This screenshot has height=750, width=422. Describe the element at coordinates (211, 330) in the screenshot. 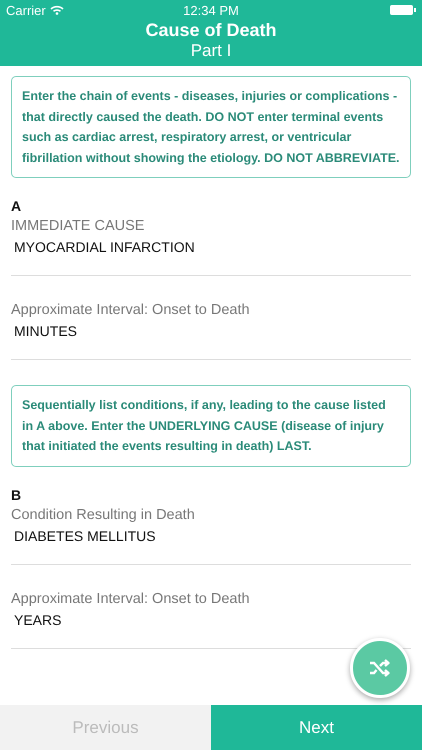

I see `input-field: Approximate Interval: Onset to Death MINUTES` at that location.